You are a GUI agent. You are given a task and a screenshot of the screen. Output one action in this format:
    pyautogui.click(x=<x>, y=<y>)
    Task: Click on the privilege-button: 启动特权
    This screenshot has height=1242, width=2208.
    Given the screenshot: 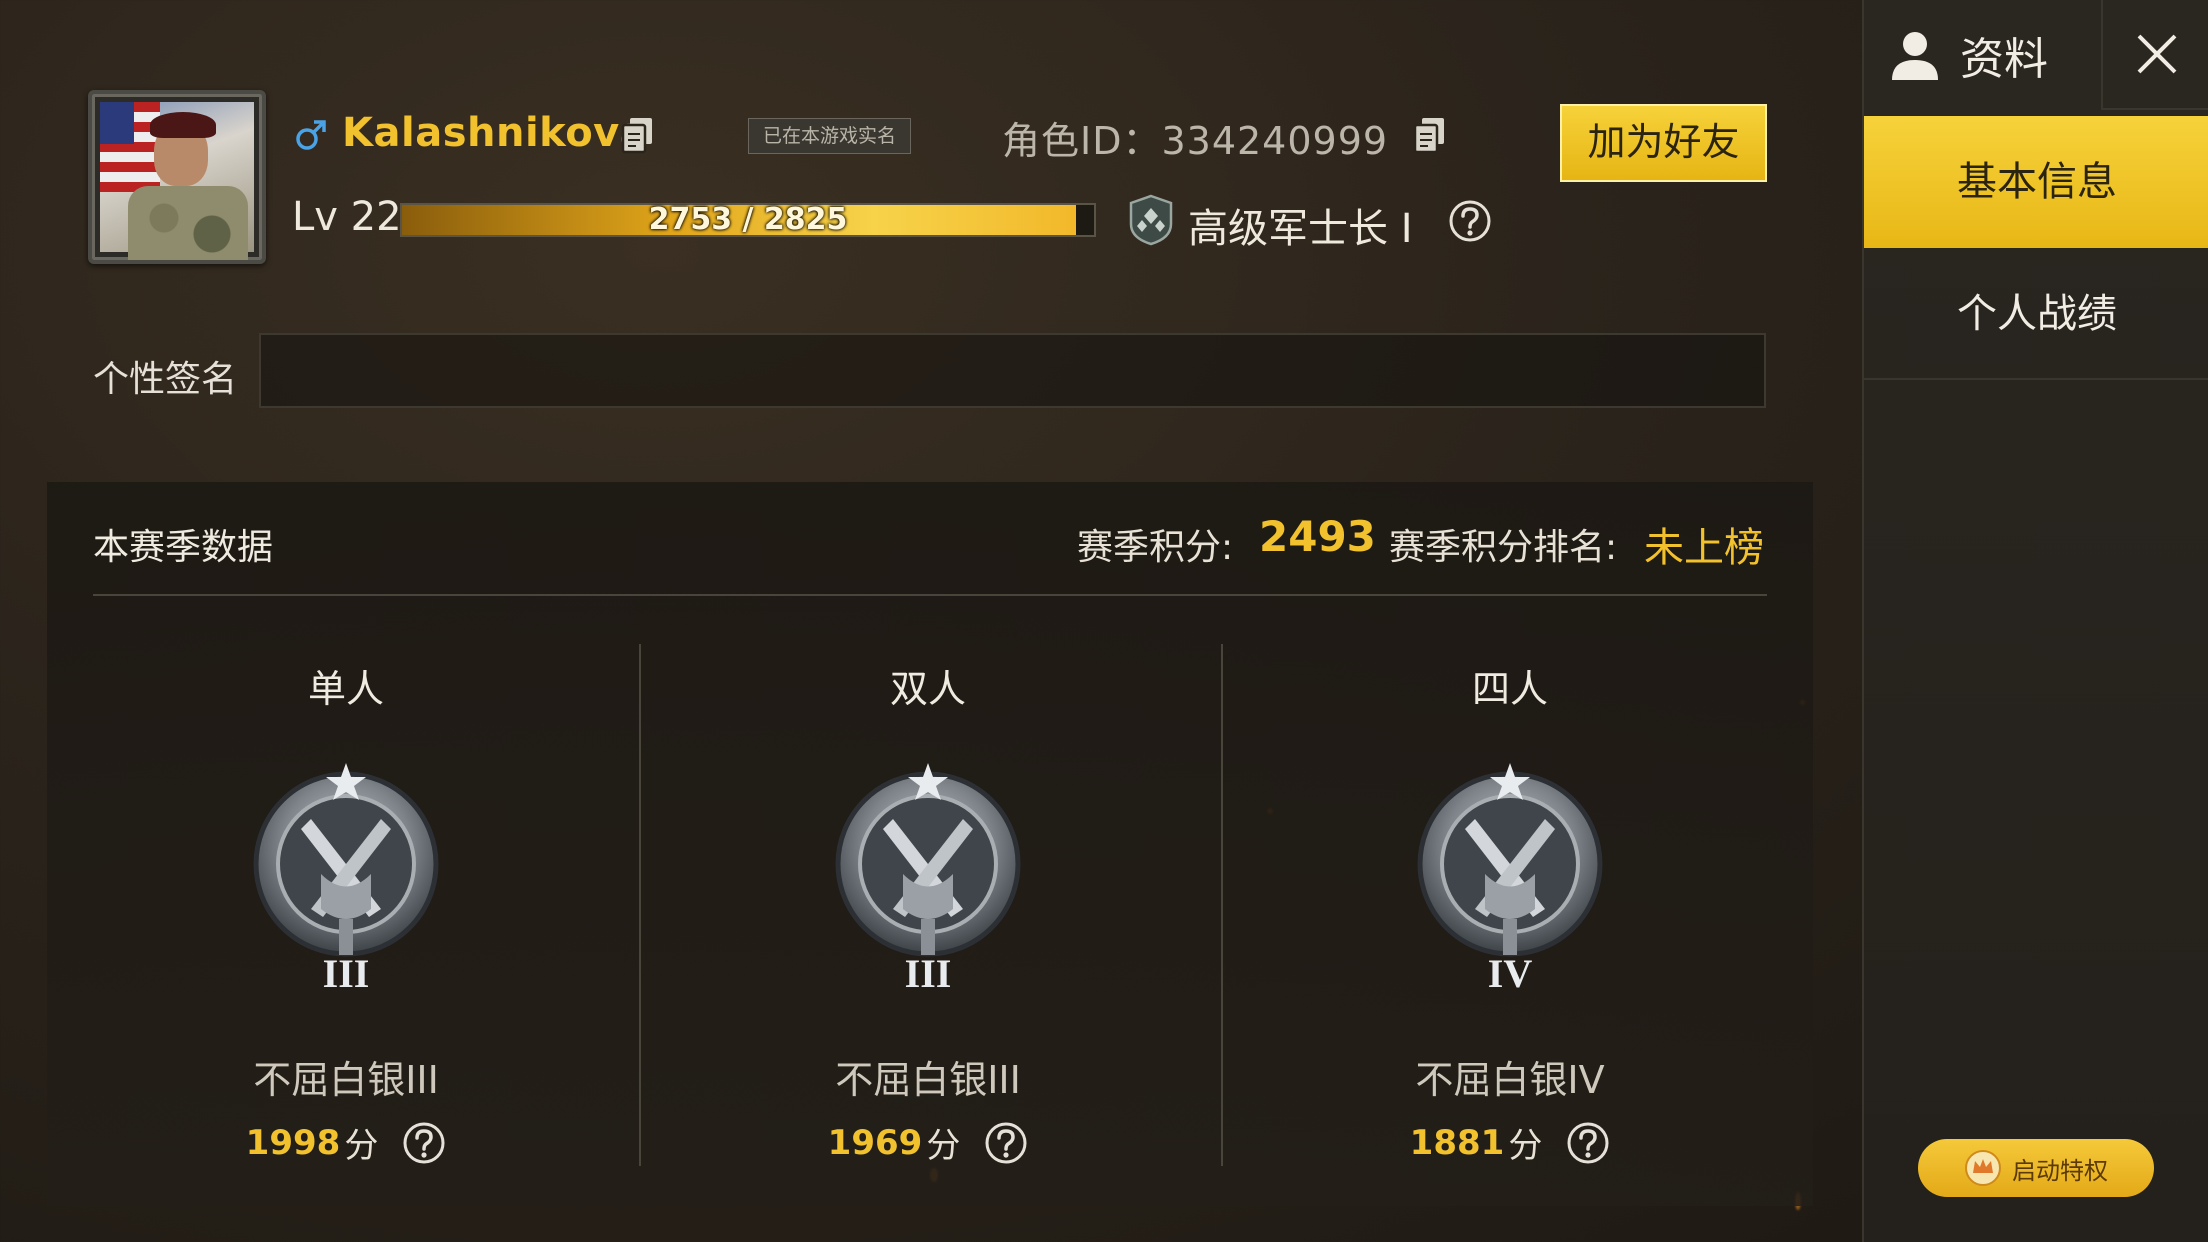 What is the action you would take?
    pyautogui.click(x=2036, y=1168)
    